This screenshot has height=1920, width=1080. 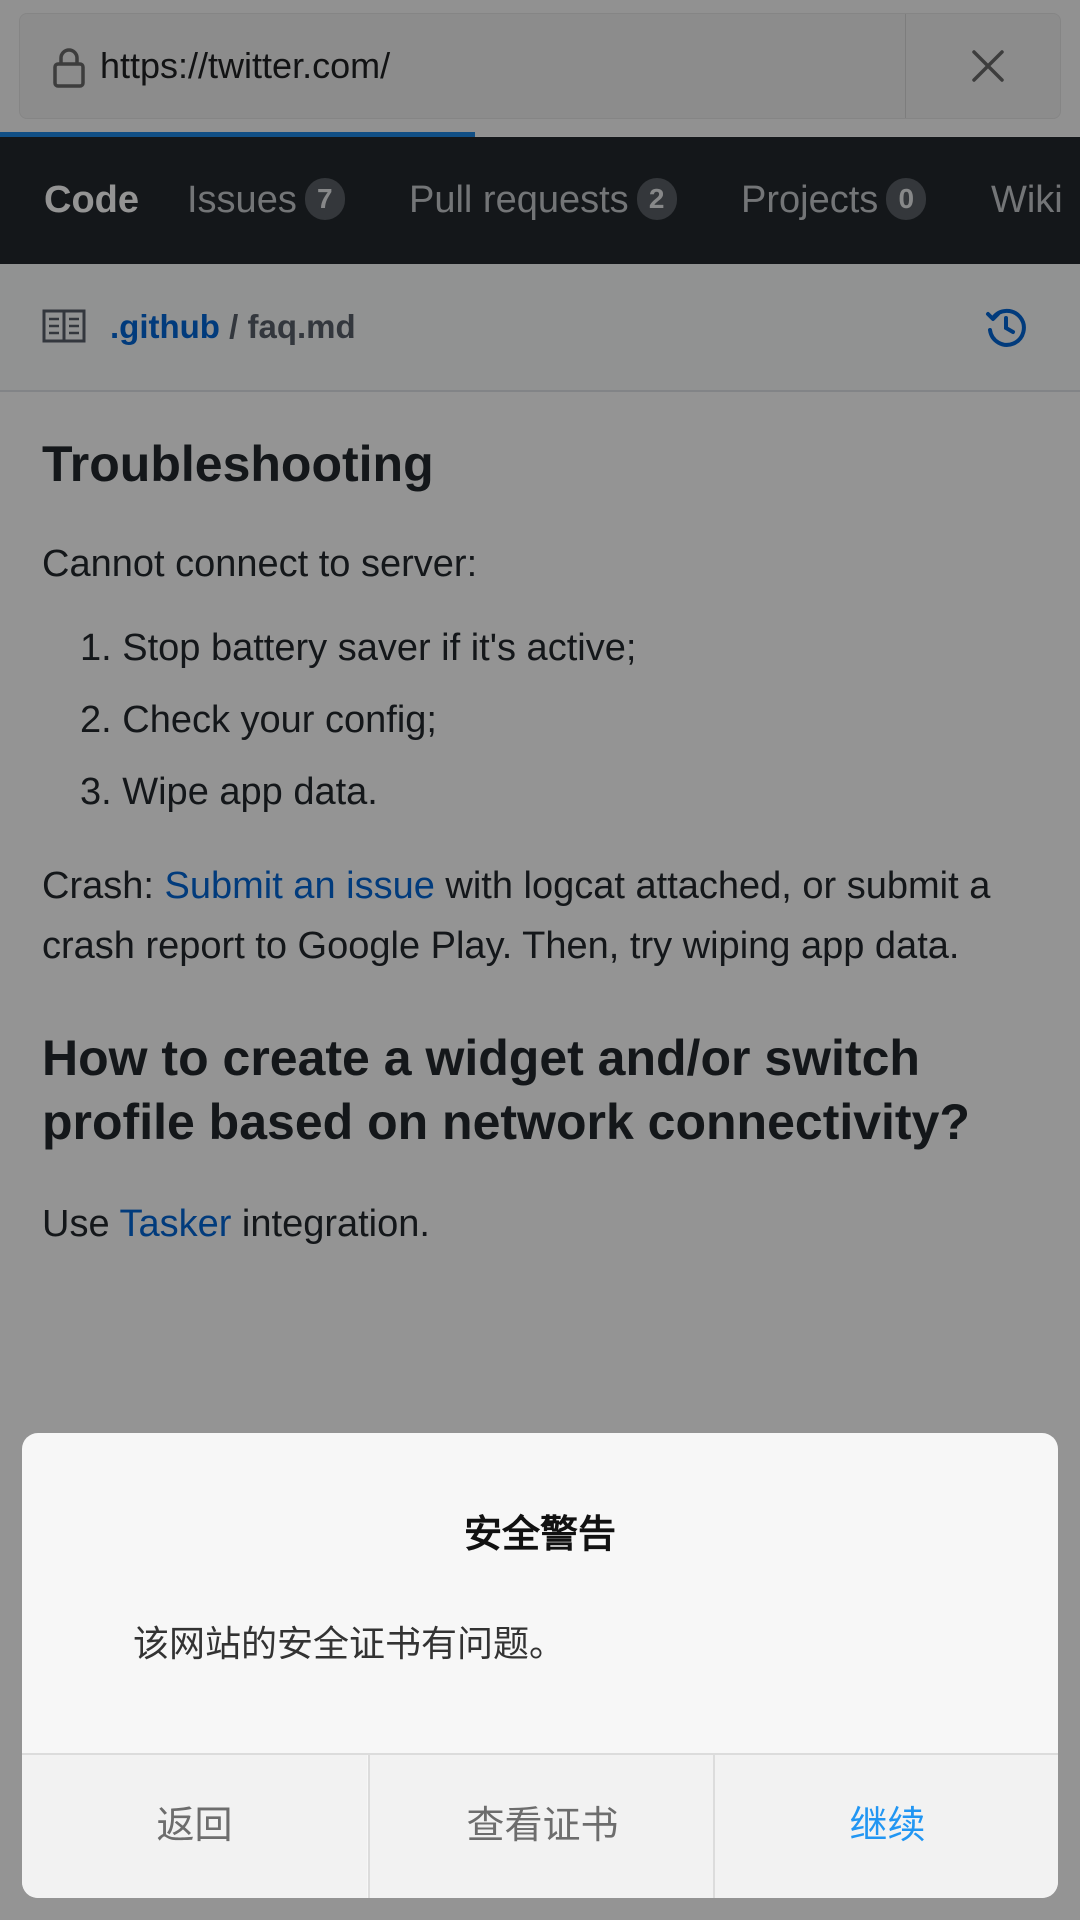 I want to click on back-button: 返回, so click(x=194, y=1826).